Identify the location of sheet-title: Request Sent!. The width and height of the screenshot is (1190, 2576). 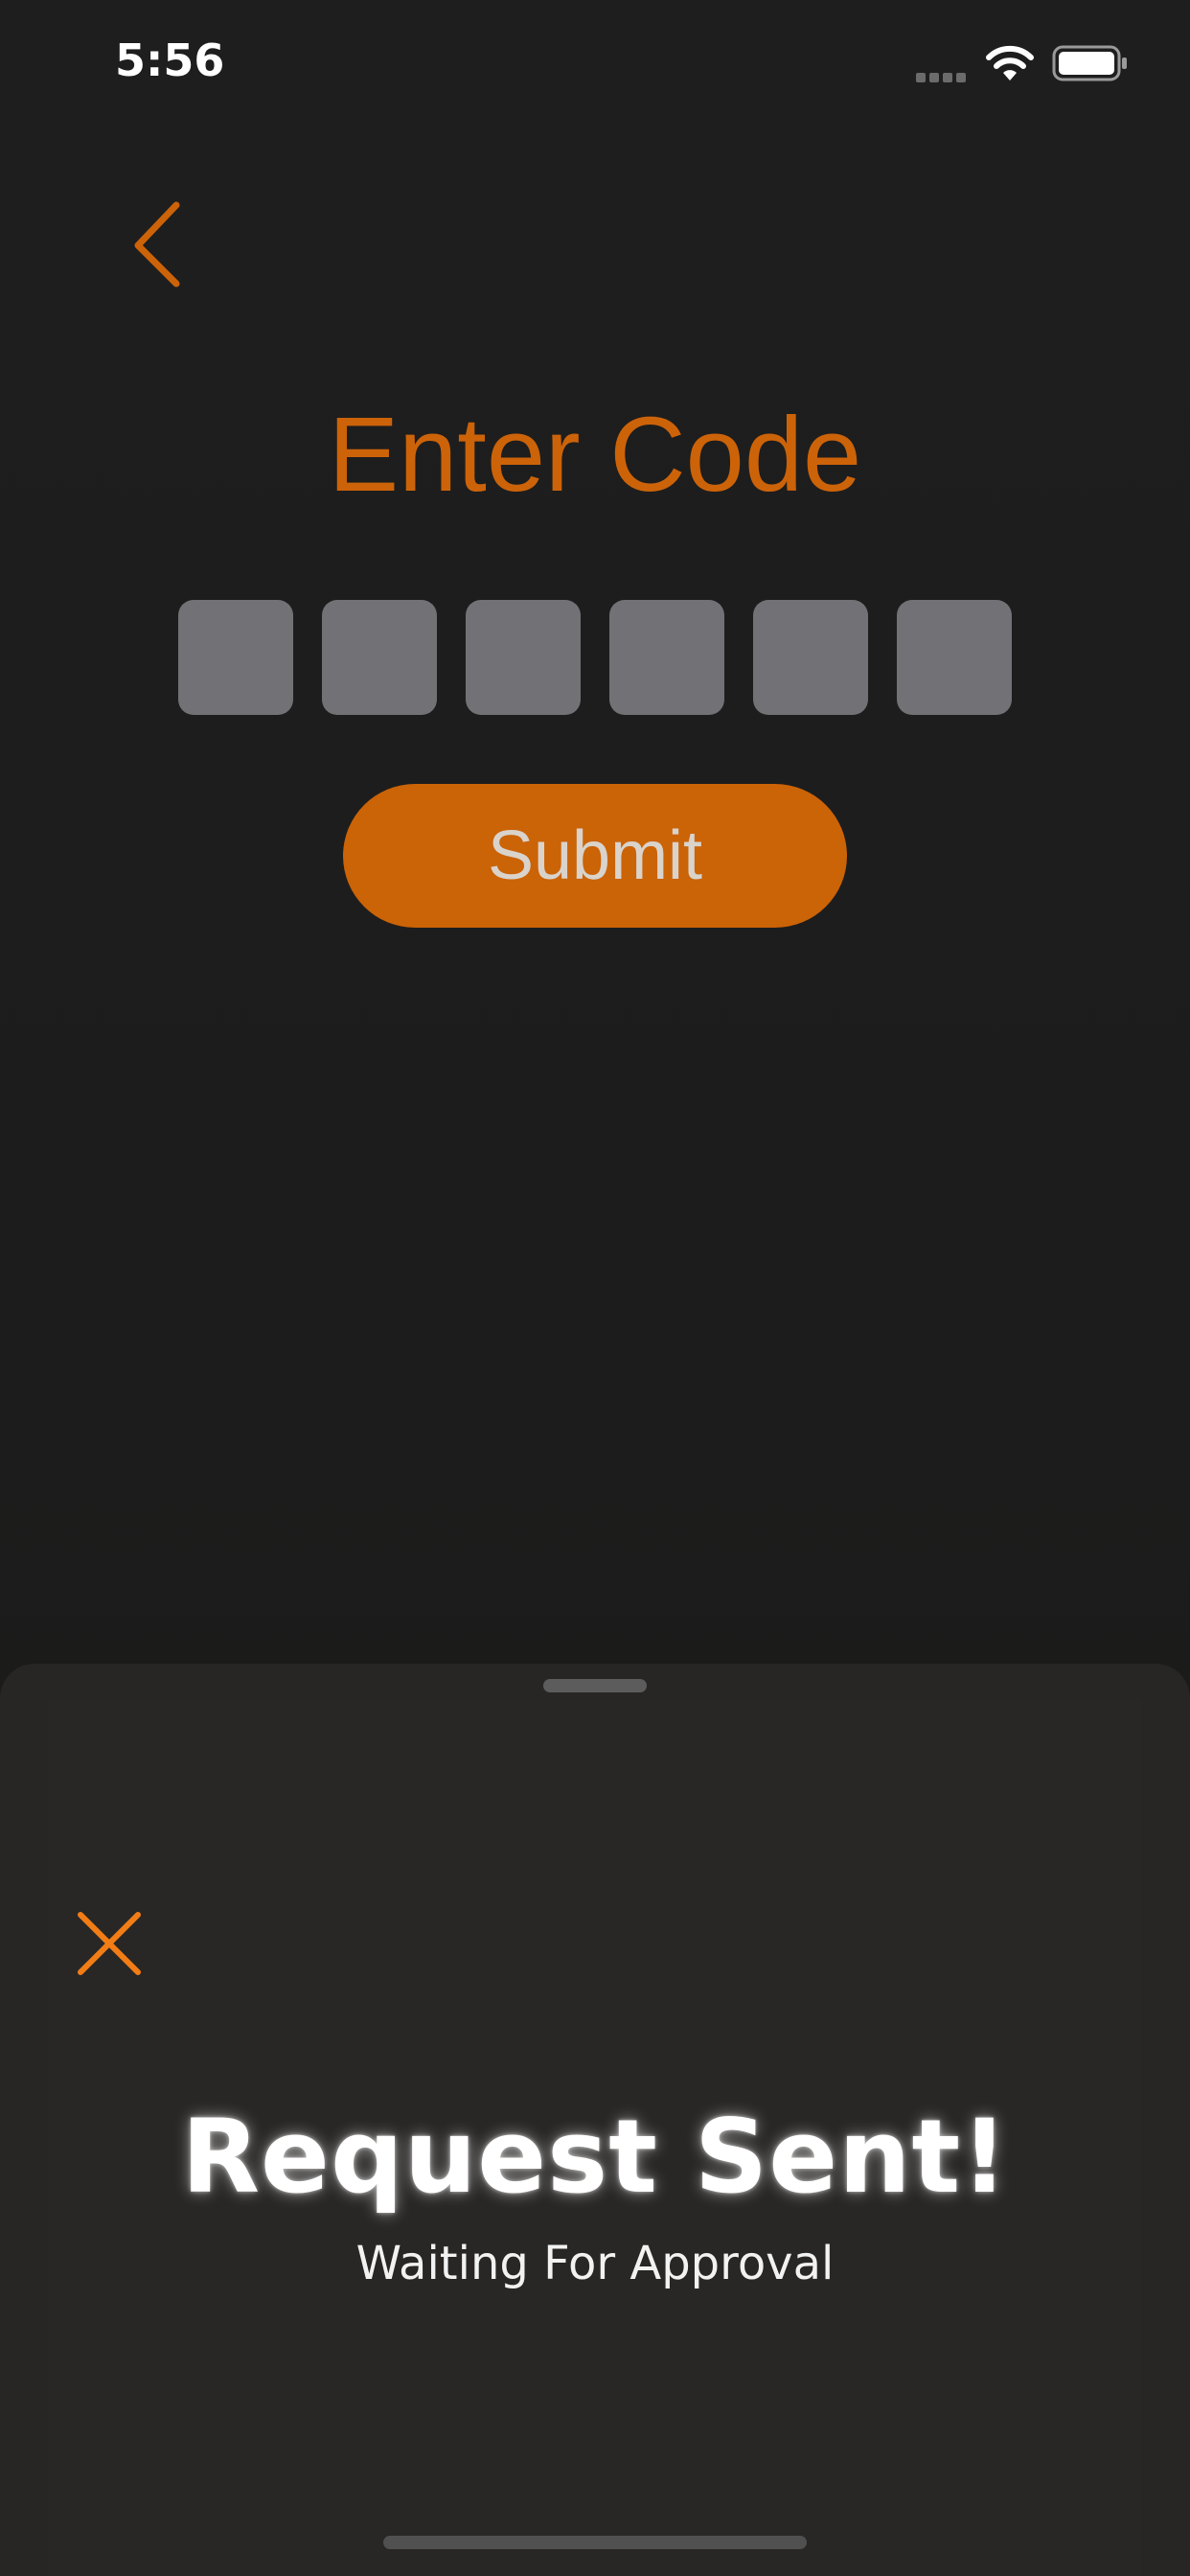
(595, 2157).